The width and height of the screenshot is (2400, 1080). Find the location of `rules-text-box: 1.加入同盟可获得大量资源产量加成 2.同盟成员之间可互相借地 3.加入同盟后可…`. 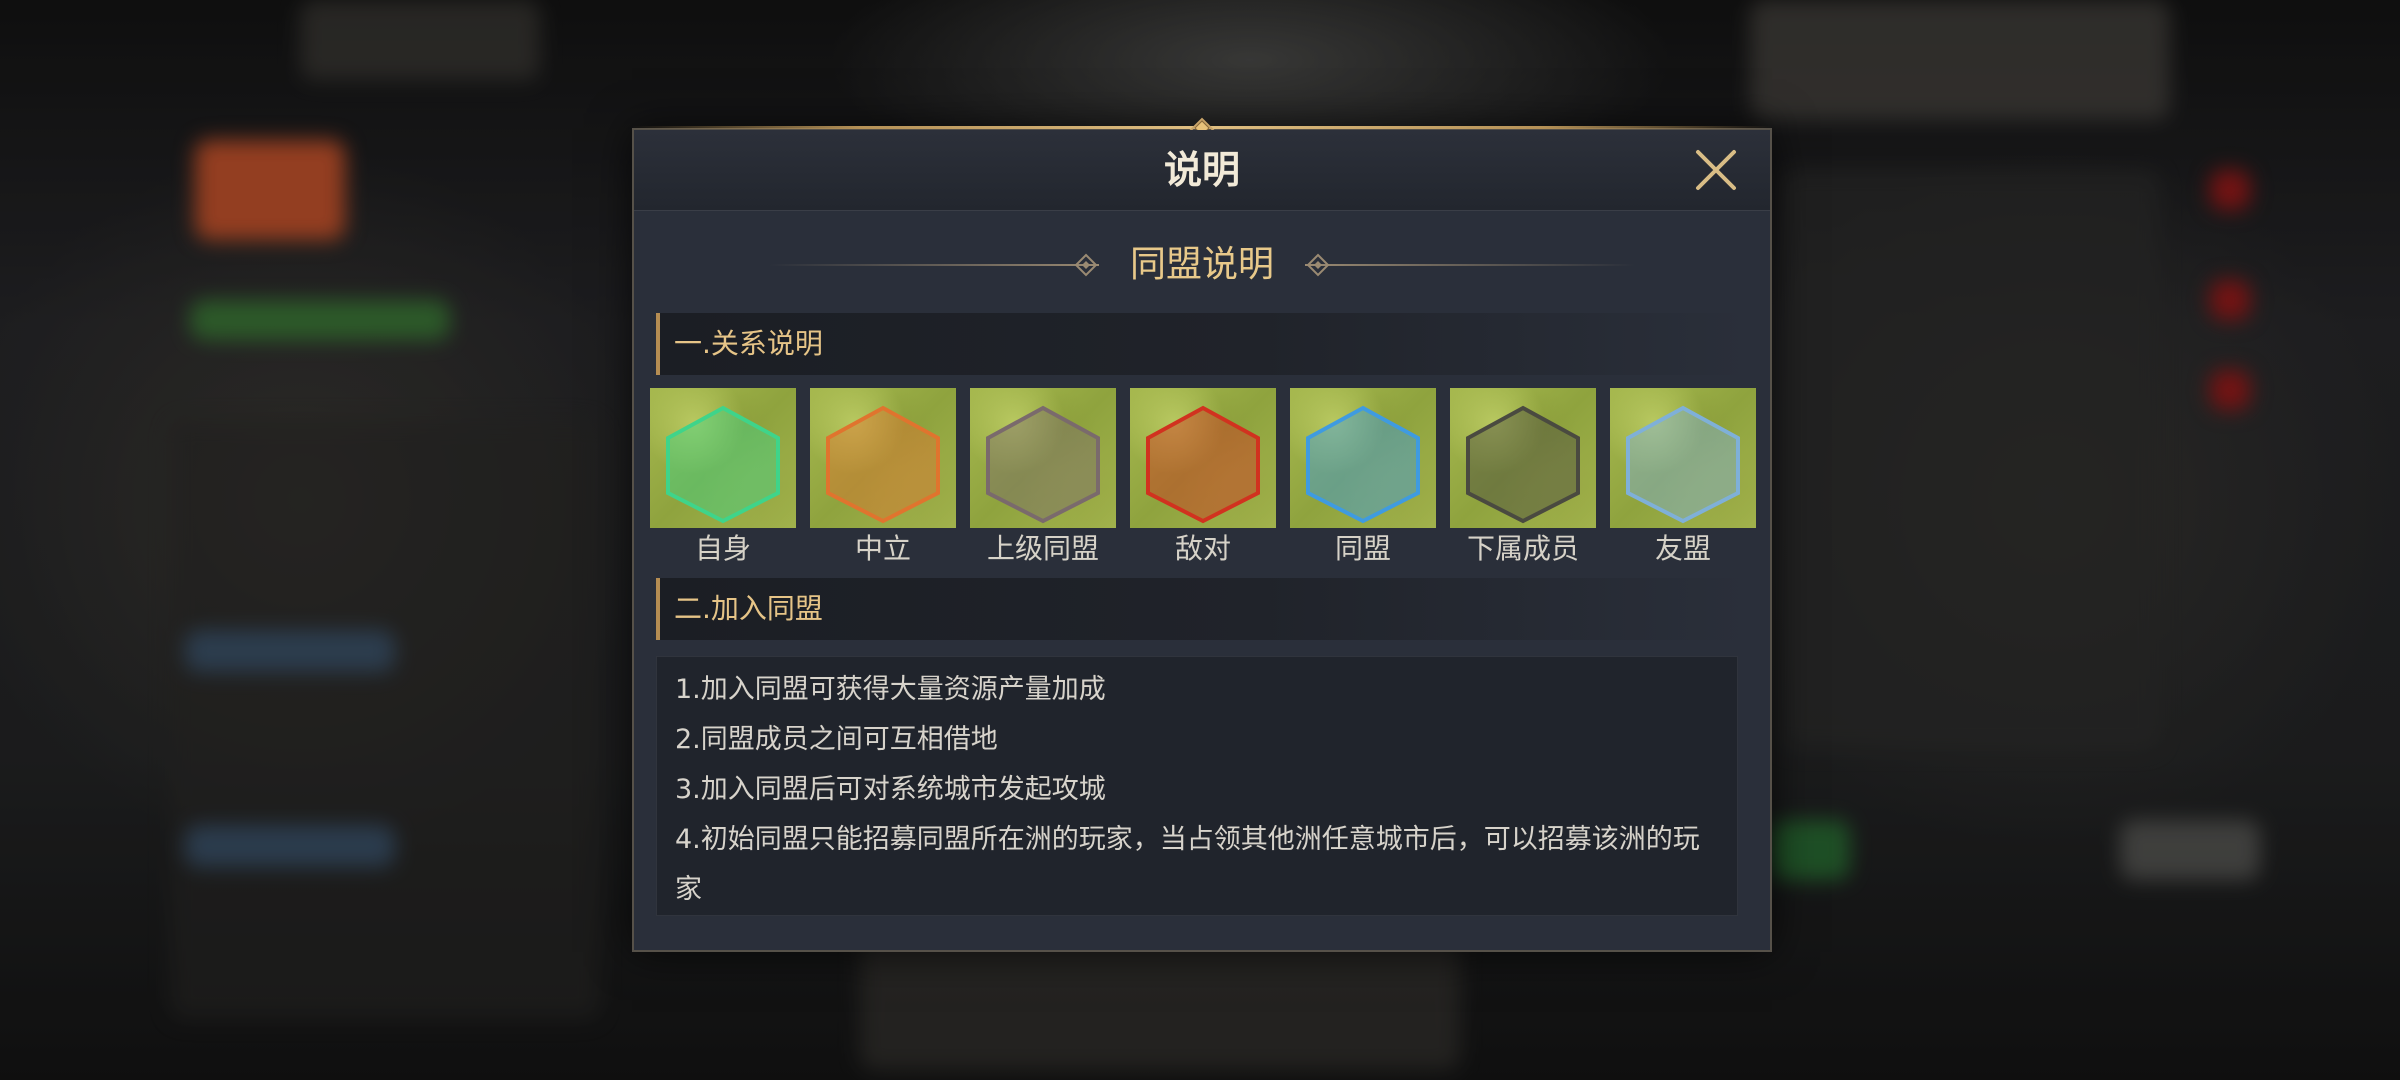

rules-text-box: 1.加入同盟可获得大量资源产量加成 2.同盟成员之间可互相借地 3.加入同盟后可… is located at coordinates (1197, 786).